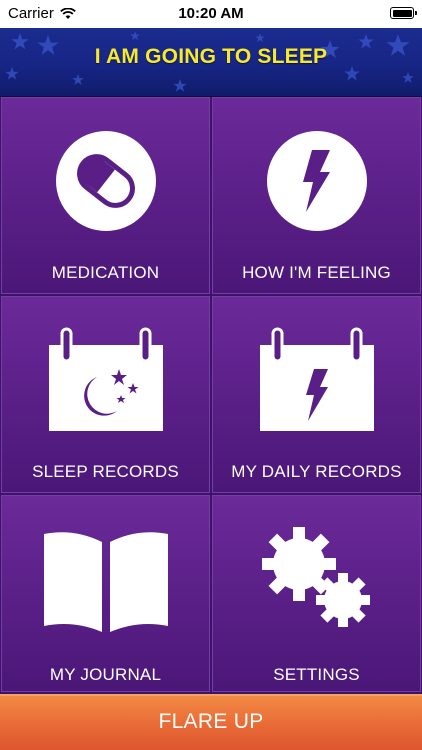  I want to click on my-daily-records-label: MY DAILY RECORDS, so click(316, 471).